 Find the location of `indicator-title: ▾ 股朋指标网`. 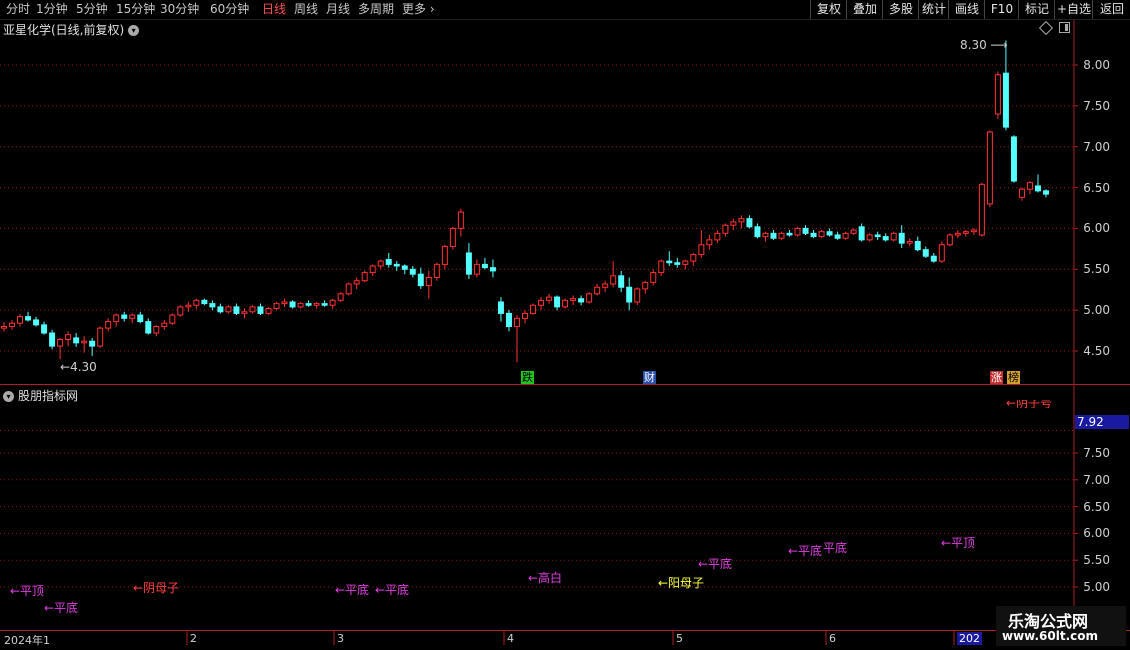

indicator-title: ▾ 股朋指标网 is located at coordinates (40, 395).